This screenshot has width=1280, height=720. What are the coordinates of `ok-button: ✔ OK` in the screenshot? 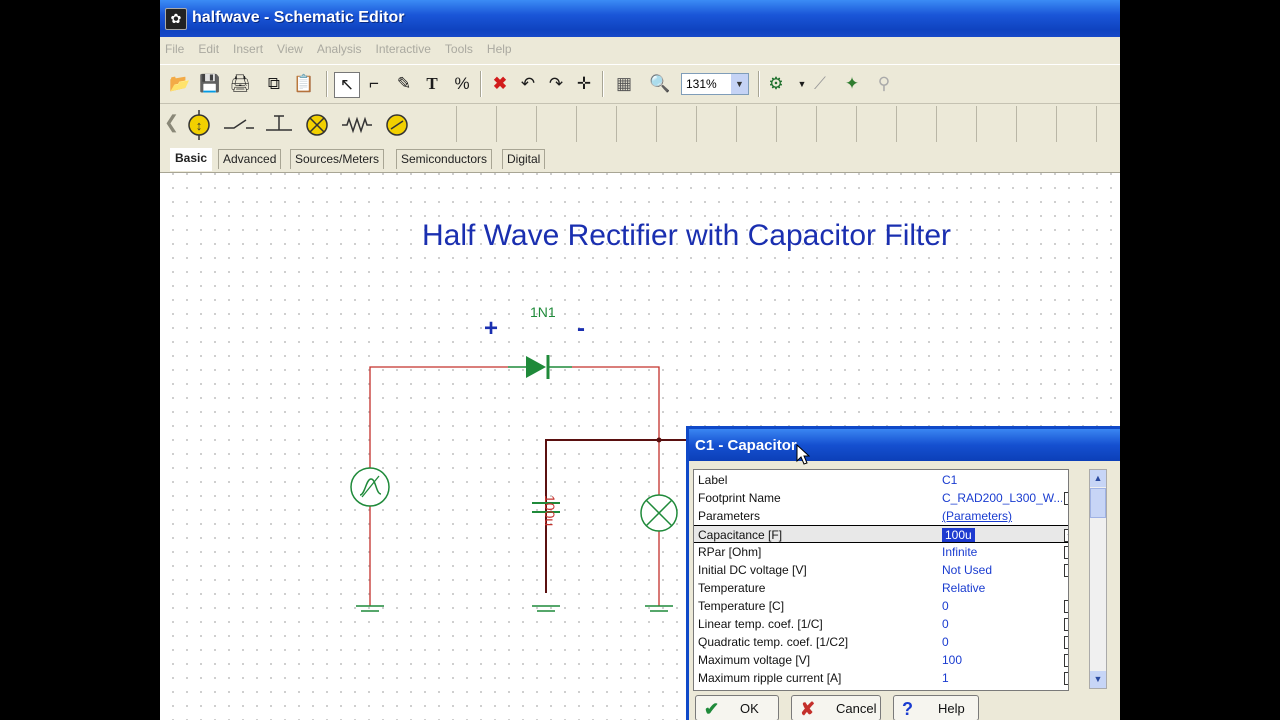 It's located at (737, 707).